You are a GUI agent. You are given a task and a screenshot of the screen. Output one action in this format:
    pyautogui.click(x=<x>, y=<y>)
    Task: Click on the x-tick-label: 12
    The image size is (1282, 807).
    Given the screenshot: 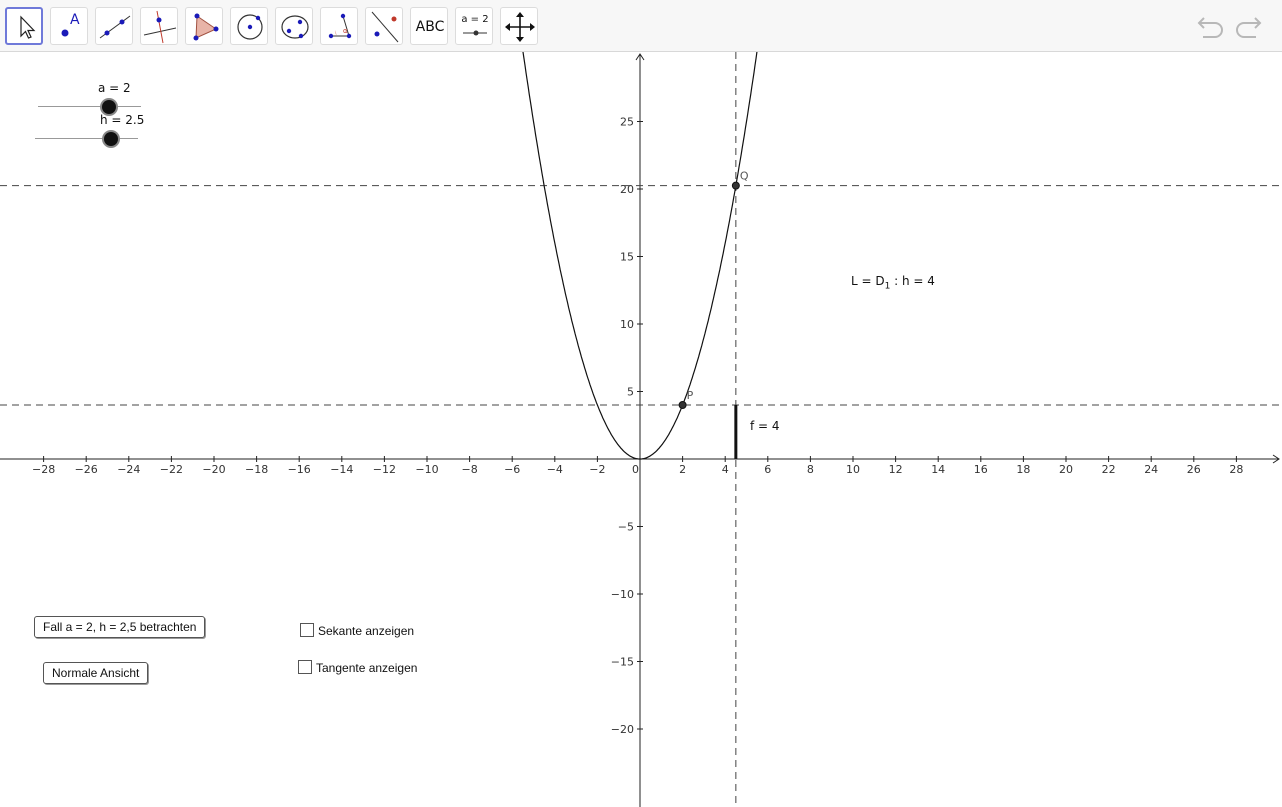 What is the action you would take?
    pyautogui.click(x=896, y=469)
    